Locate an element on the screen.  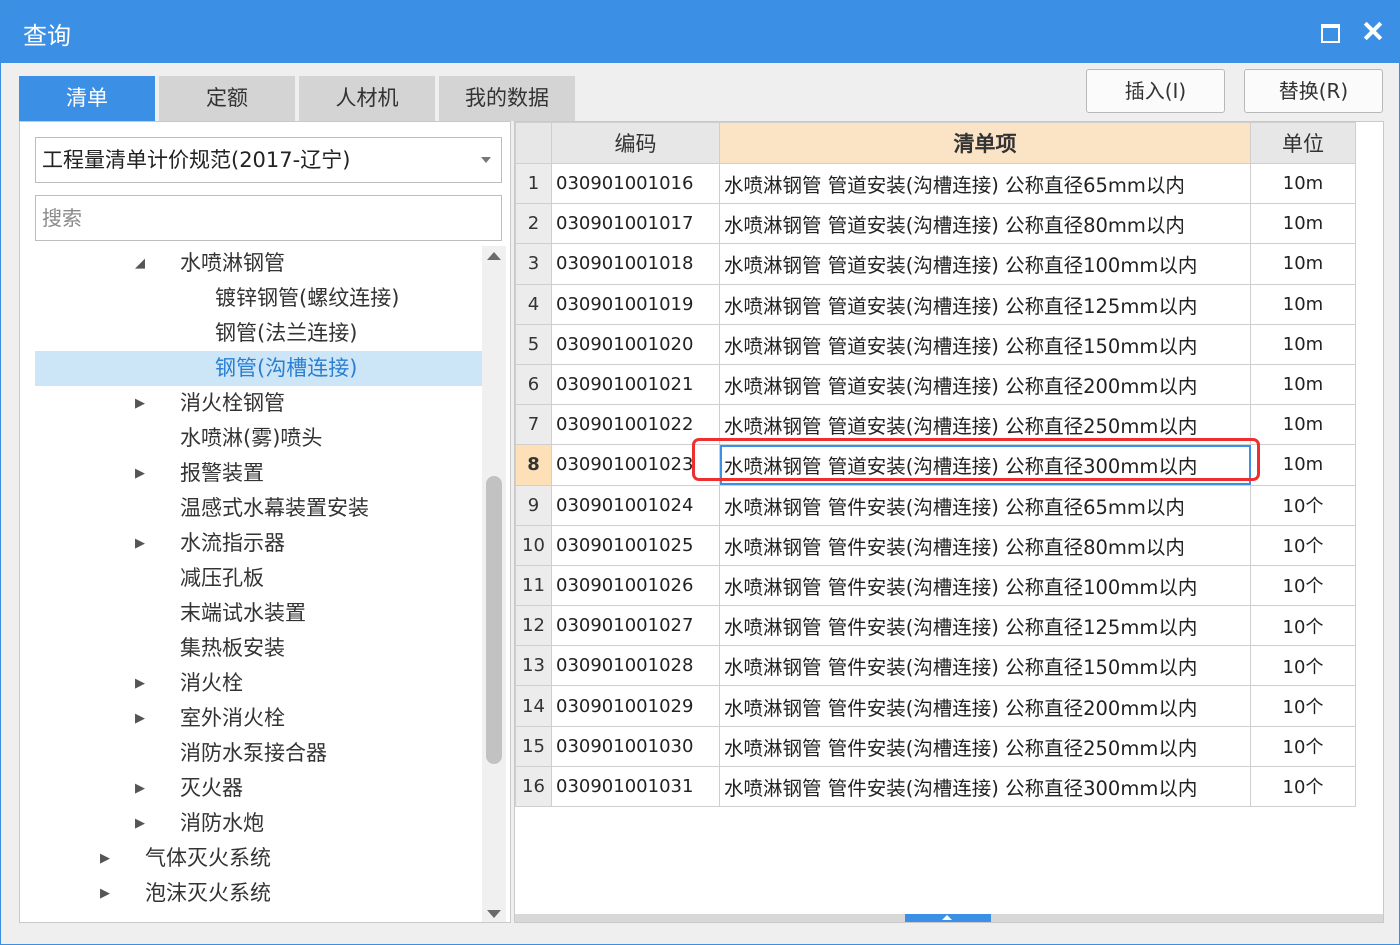
tree-item: ▶ 泡沫灭火系统 is located at coordinates (249, 893).